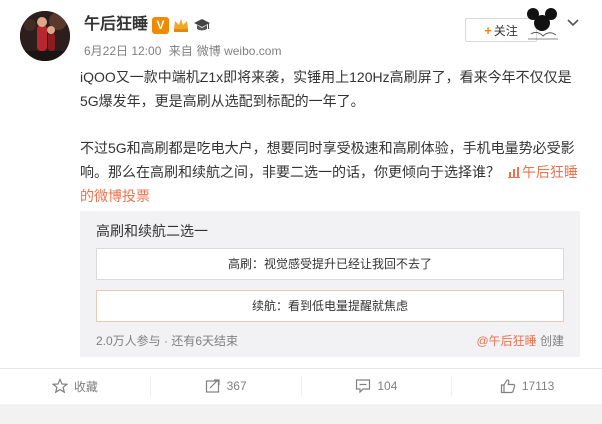 The width and height of the screenshot is (602, 424). What do you see at coordinates (488, 30) in the screenshot?
I see `plus-icon: +` at bounding box center [488, 30].